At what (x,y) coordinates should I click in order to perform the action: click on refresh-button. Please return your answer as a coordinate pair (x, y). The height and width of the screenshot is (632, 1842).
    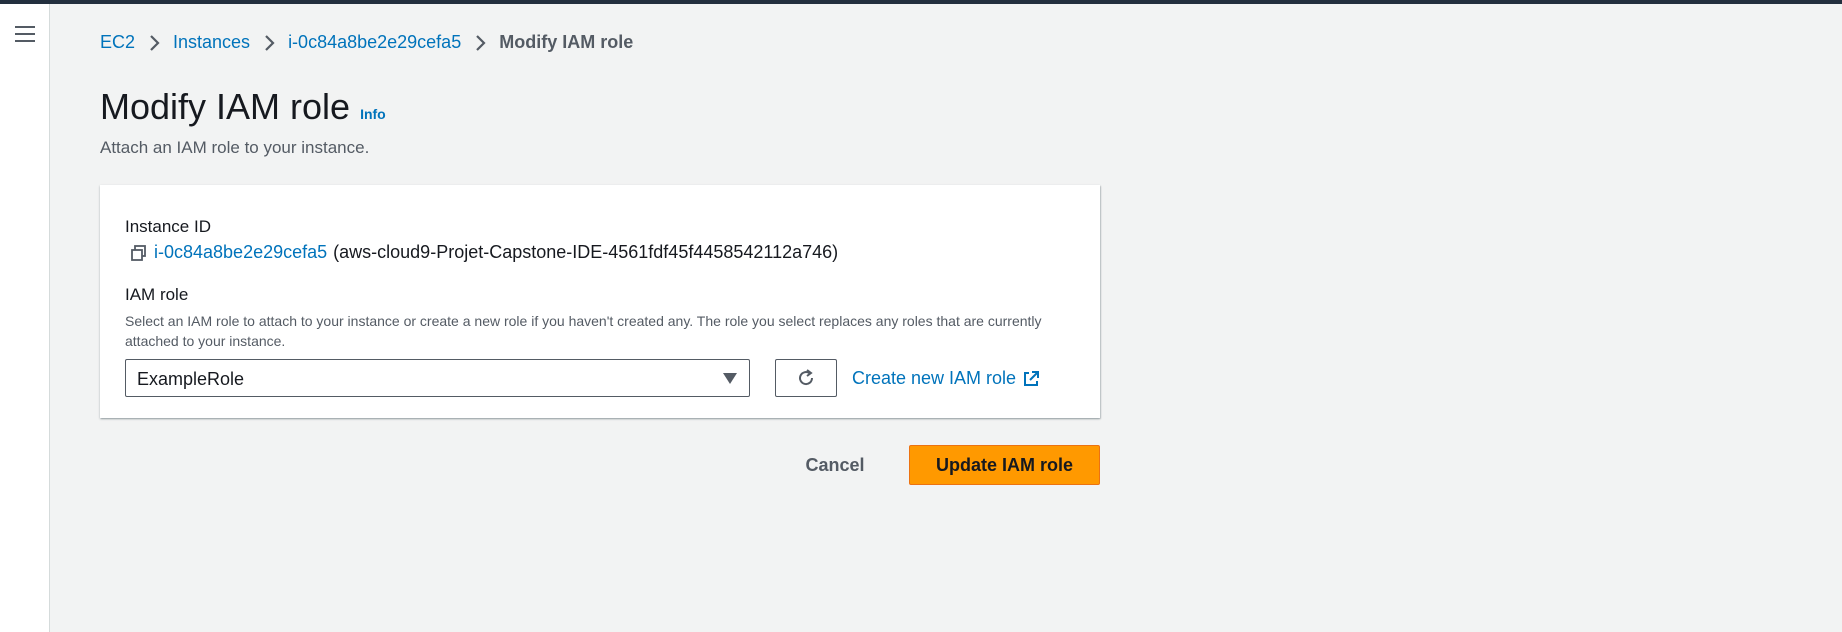
    Looking at the image, I should click on (806, 378).